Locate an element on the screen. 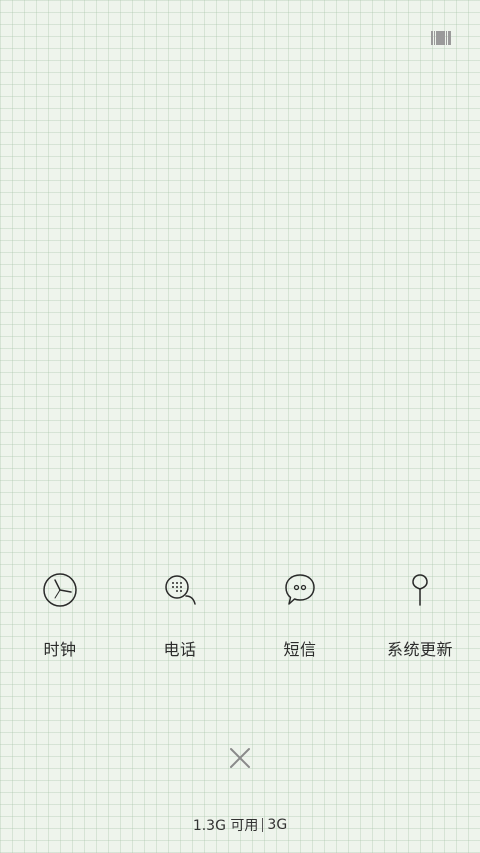 The height and width of the screenshot is (853, 480). app-label: 电话 is located at coordinates (180, 649).